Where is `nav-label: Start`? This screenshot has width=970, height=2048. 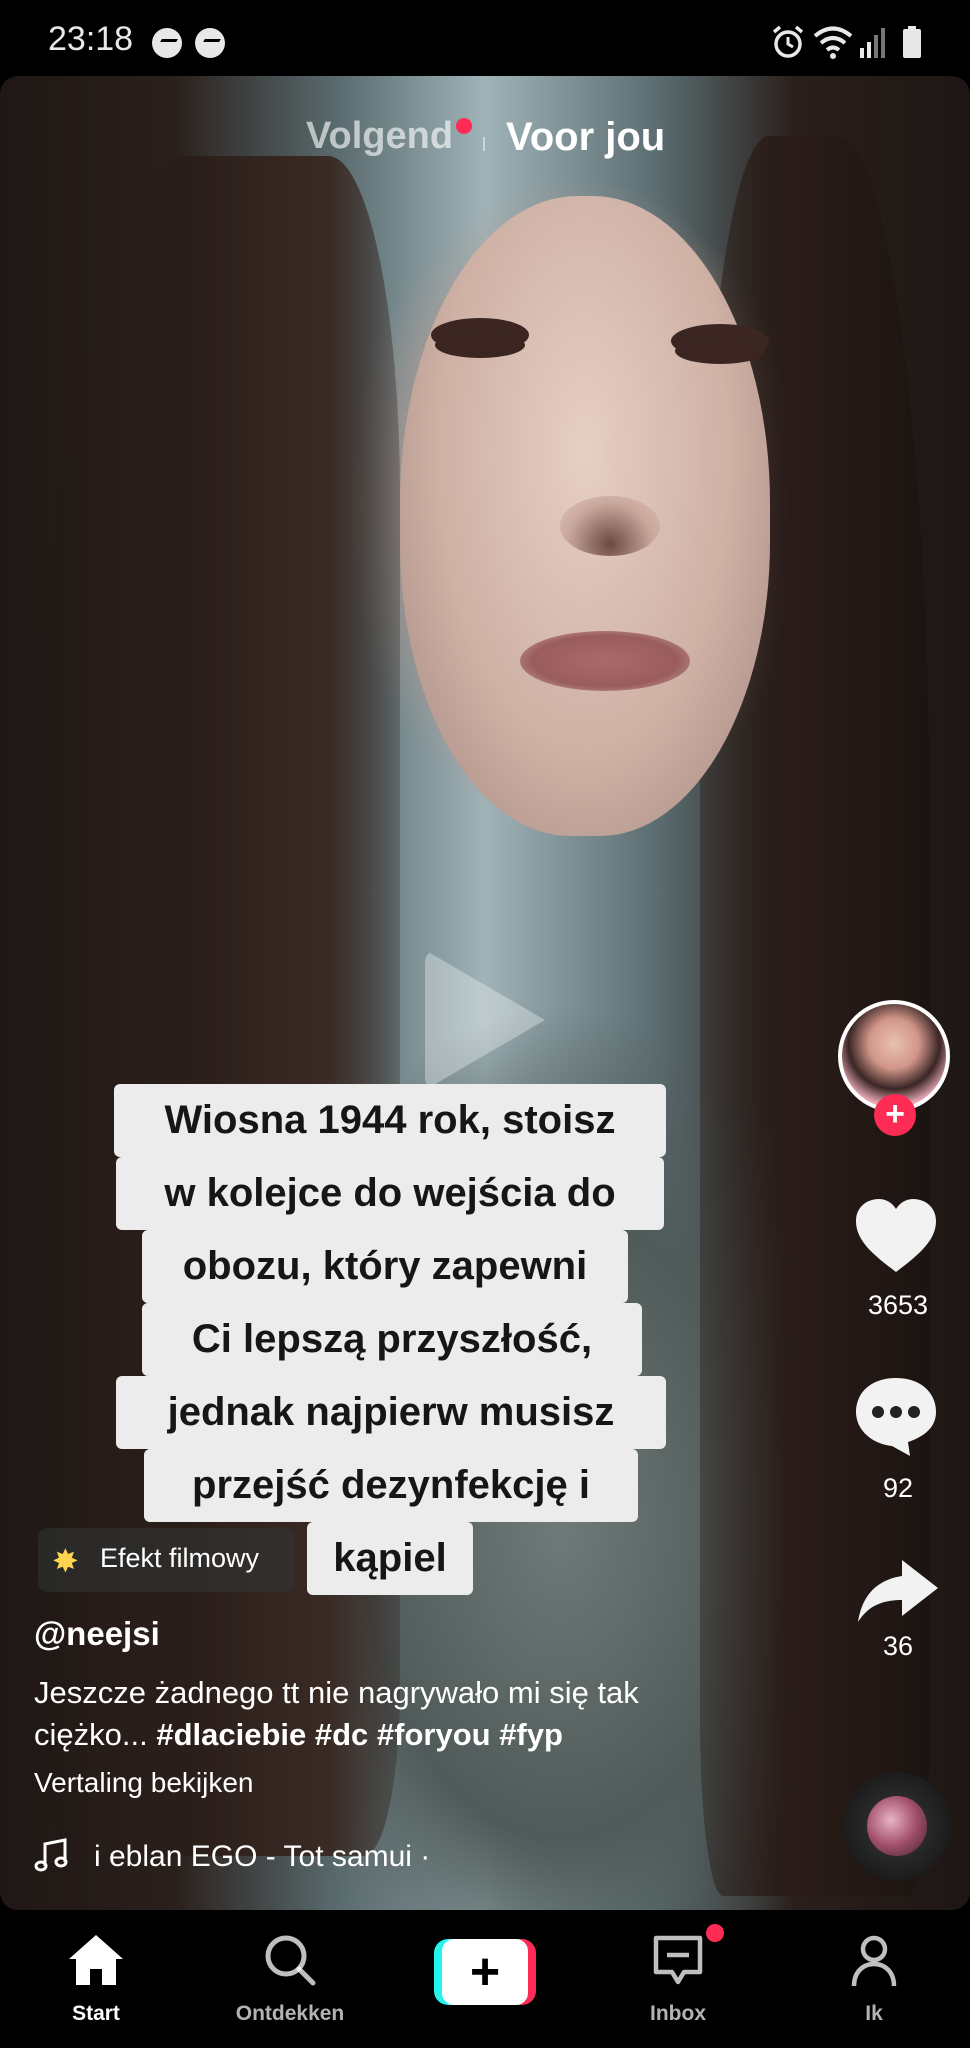 nav-label: Start is located at coordinates (96, 2013).